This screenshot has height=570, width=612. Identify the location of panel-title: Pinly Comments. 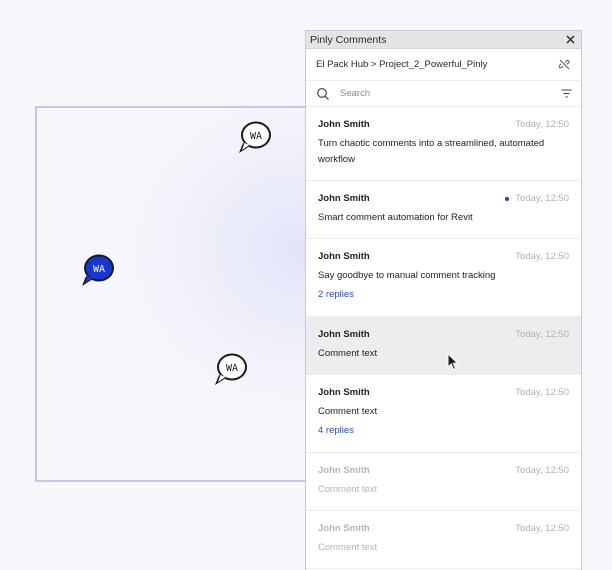
(348, 39).